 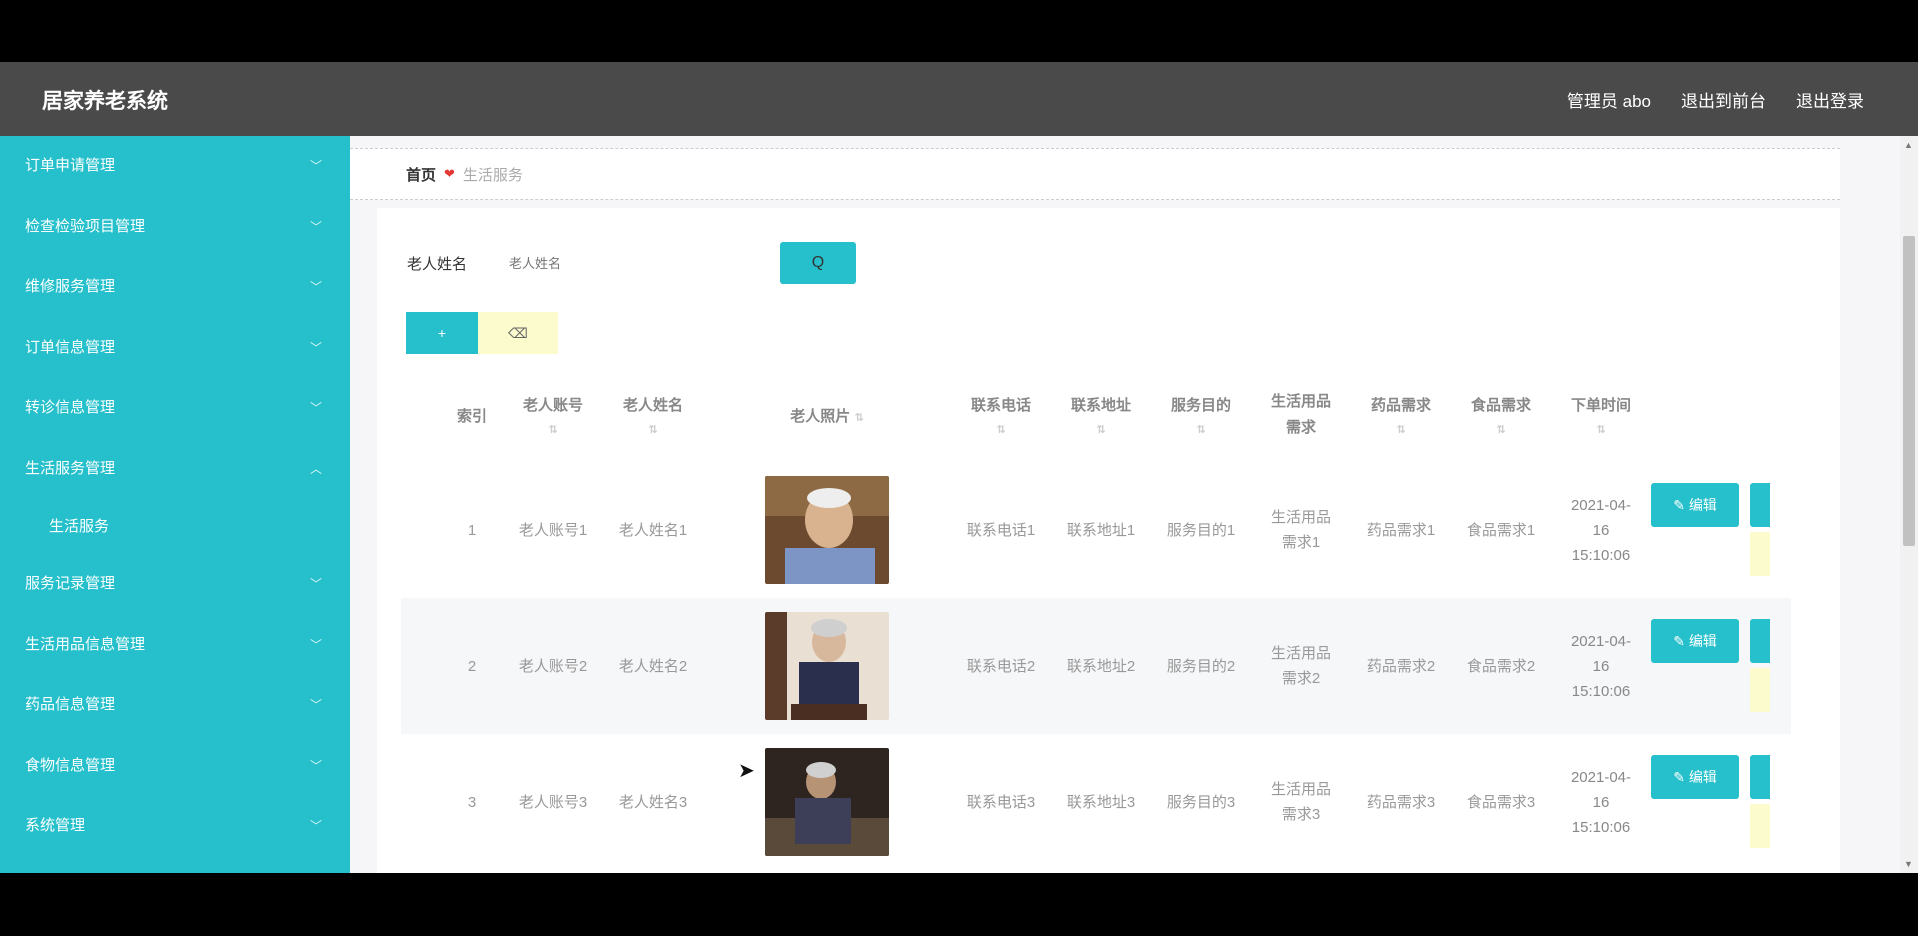 What do you see at coordinates (959, 99) in the screenshot?
I see `top-bar: 居家养老系统 管理员 abo 退出到前台 退出登录` at bounding box center [959, 99].